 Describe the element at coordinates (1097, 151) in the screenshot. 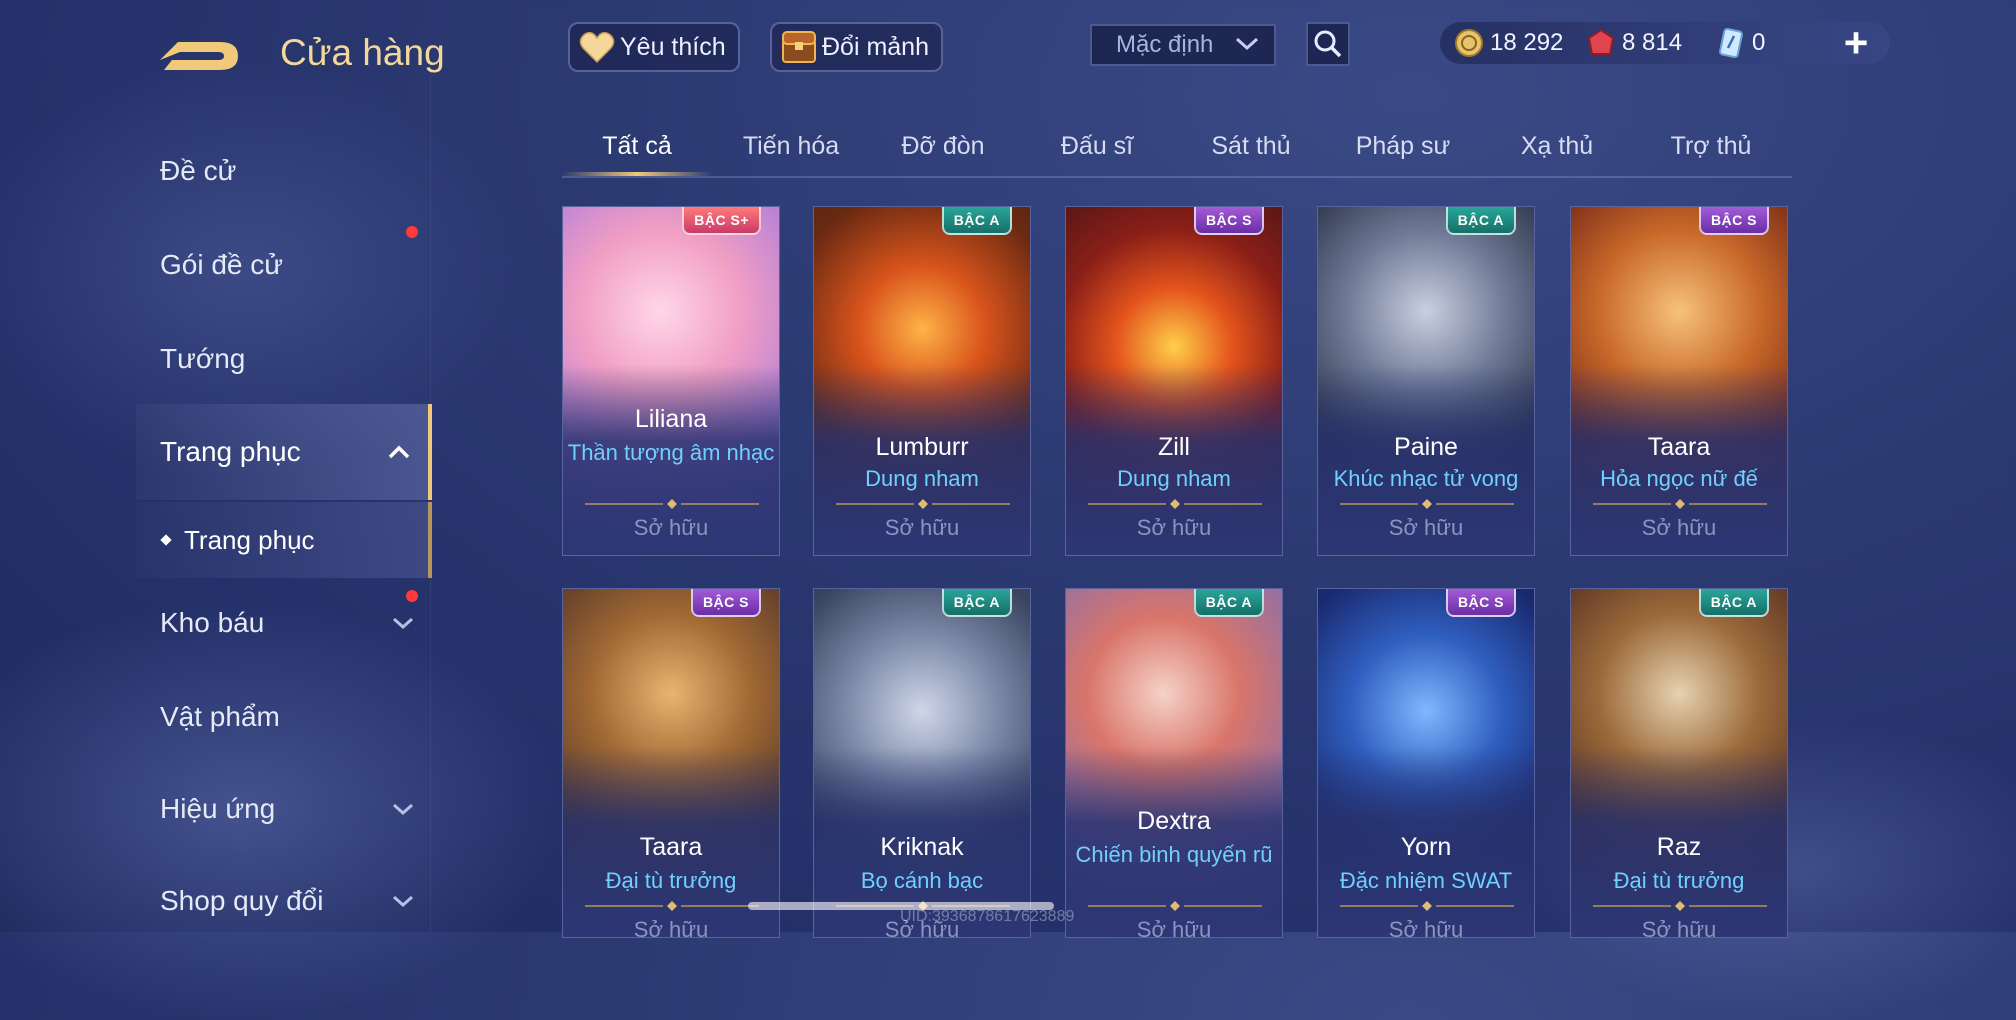

I see `tab-fighter: Đấu sĩ` at that location.